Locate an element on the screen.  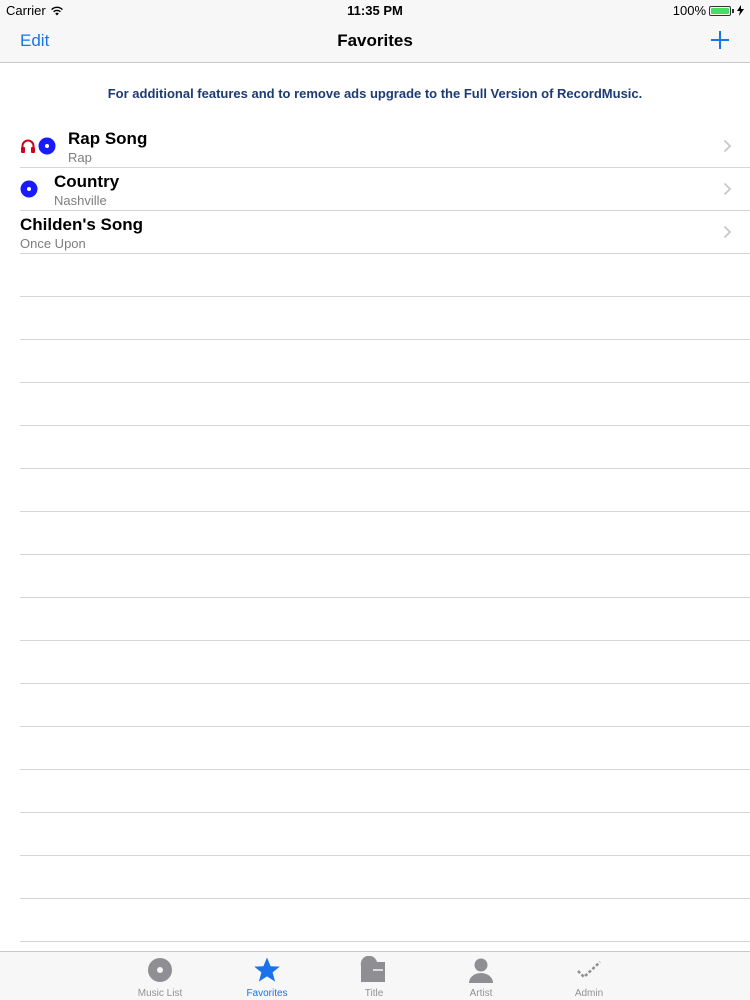
battery-percent: 100% is located at coordinates (689, 10).